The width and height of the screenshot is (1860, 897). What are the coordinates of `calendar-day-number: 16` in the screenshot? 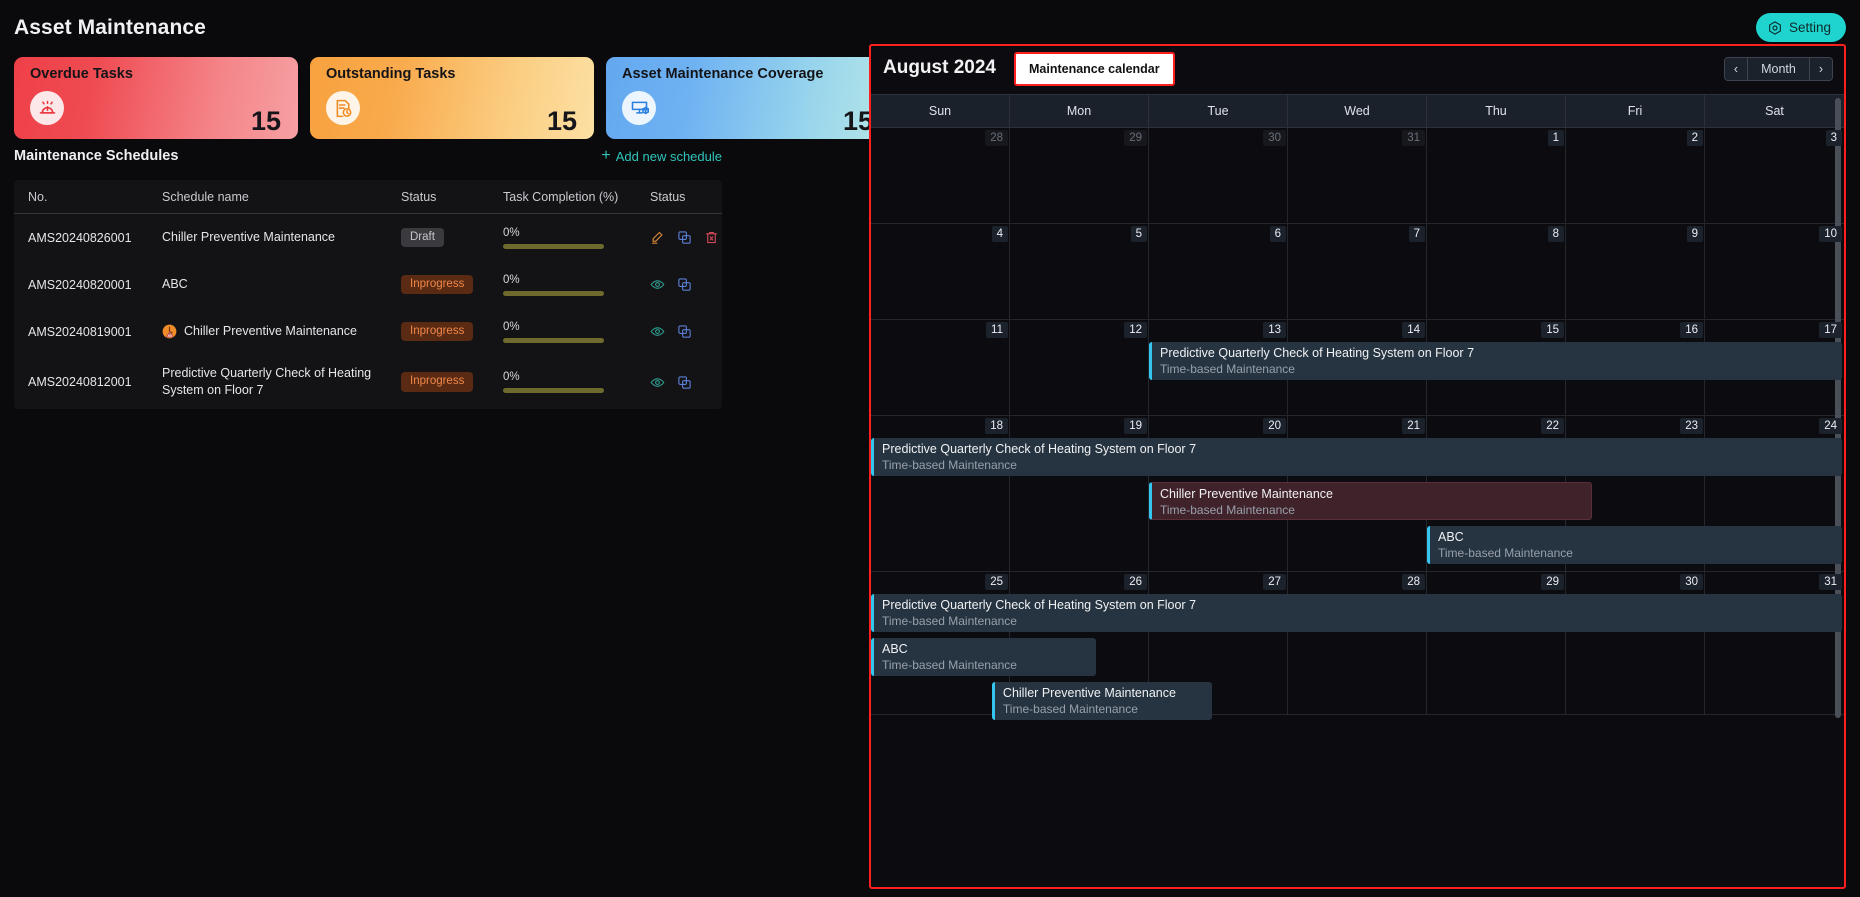 It's located at (1691, 330).